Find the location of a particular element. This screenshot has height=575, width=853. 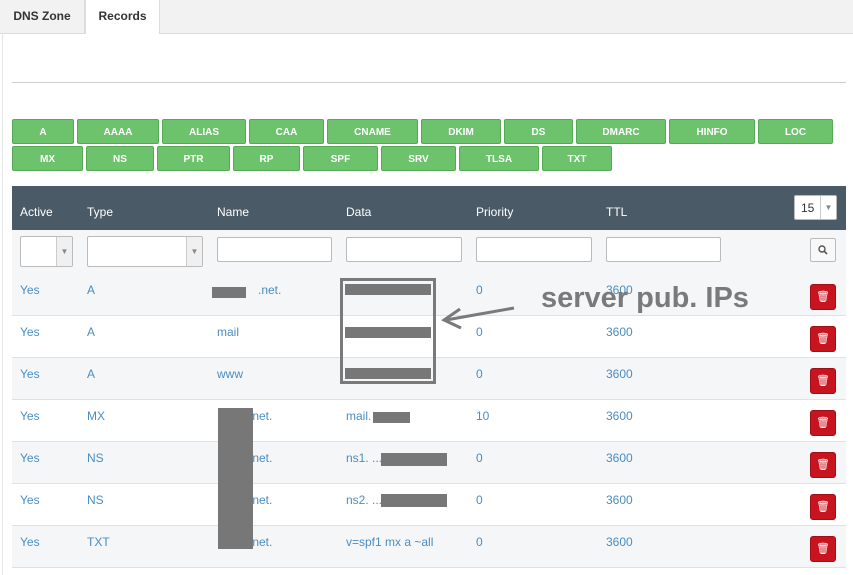

record-type-aaaa-button: AAAA is located at coordinates (118, 131).